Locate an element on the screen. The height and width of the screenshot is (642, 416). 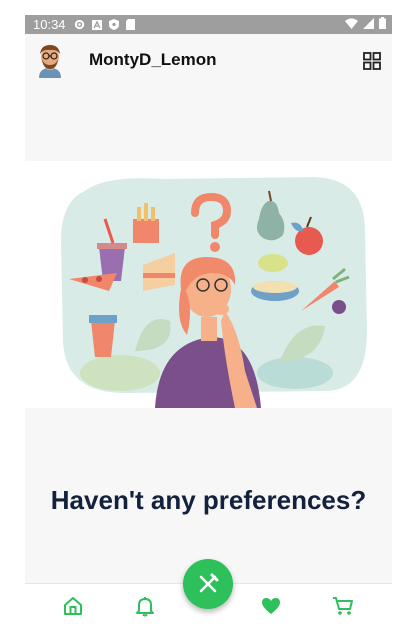
fork-knife-icon is located at coordinates (209, 583).